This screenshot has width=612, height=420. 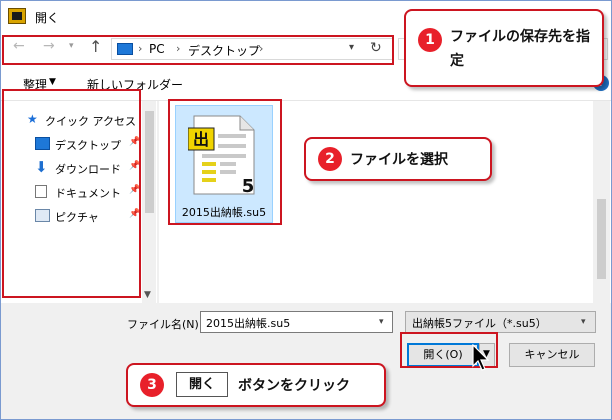 What do you see at coordinates (17, 16) in the screenshot?
I see `app-icon` at bounding box center [17, 16].